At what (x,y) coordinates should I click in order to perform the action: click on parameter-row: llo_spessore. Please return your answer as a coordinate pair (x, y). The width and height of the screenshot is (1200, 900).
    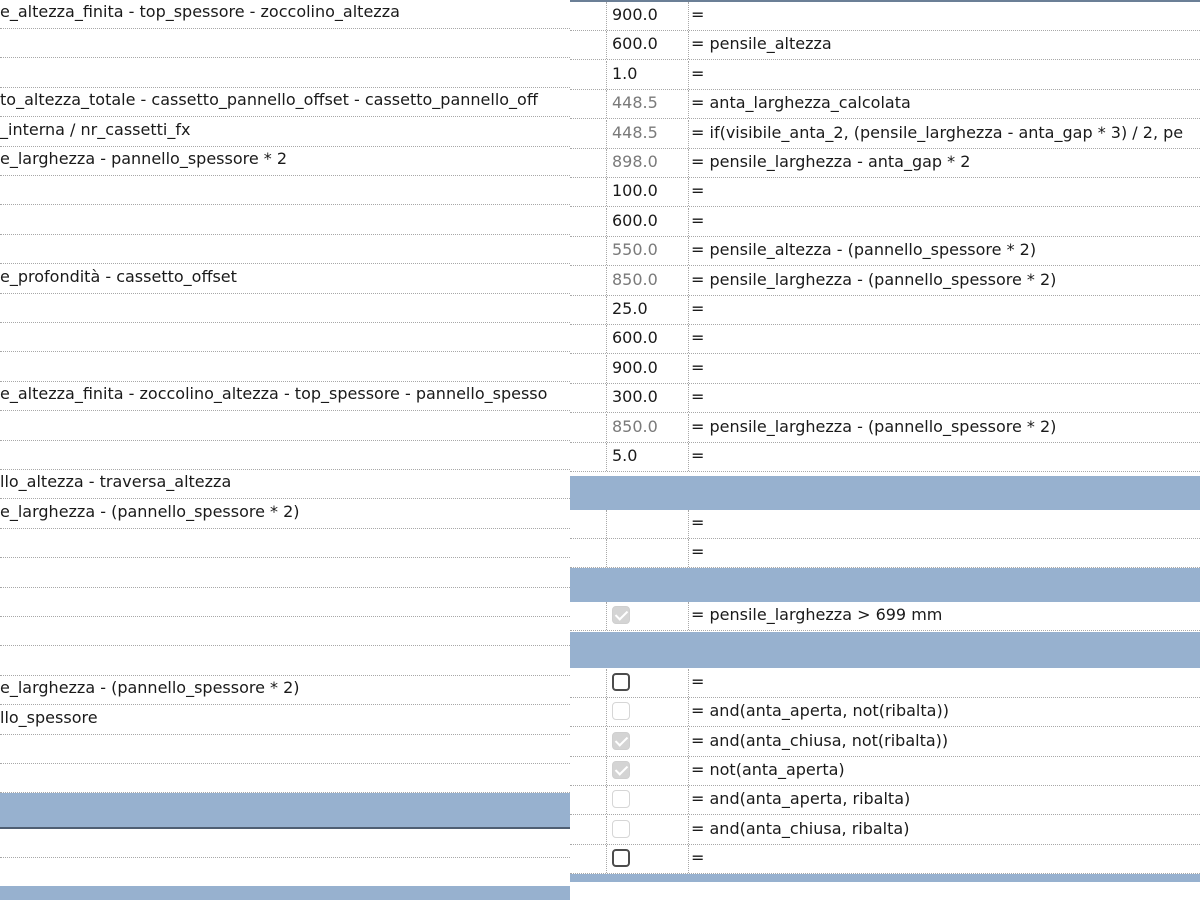
    Looking at the image, I should click on (285, 720).